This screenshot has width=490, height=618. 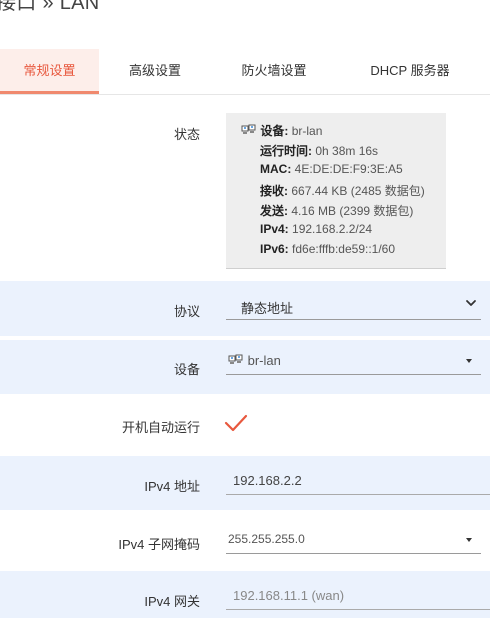 I want to click on status-rx-line: 接收: 667.44 KB (2485 数据包), so click(x=342, y=190).